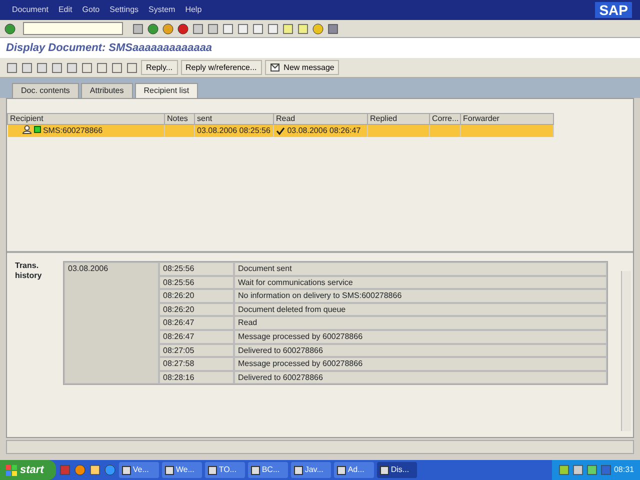  What do you see at coordinates (11, 470) in the screenshot?
I see `windows-flag-icon` at bounding box center [11, 470].